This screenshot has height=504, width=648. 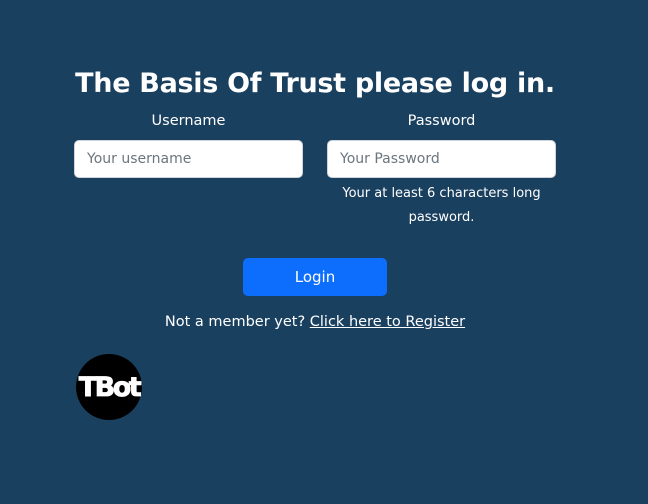 What do you see at coordinates (235, 322) in the screenshot?
I see `register-prompt-text: Not a member yet?` at bounding box center [235, 322].